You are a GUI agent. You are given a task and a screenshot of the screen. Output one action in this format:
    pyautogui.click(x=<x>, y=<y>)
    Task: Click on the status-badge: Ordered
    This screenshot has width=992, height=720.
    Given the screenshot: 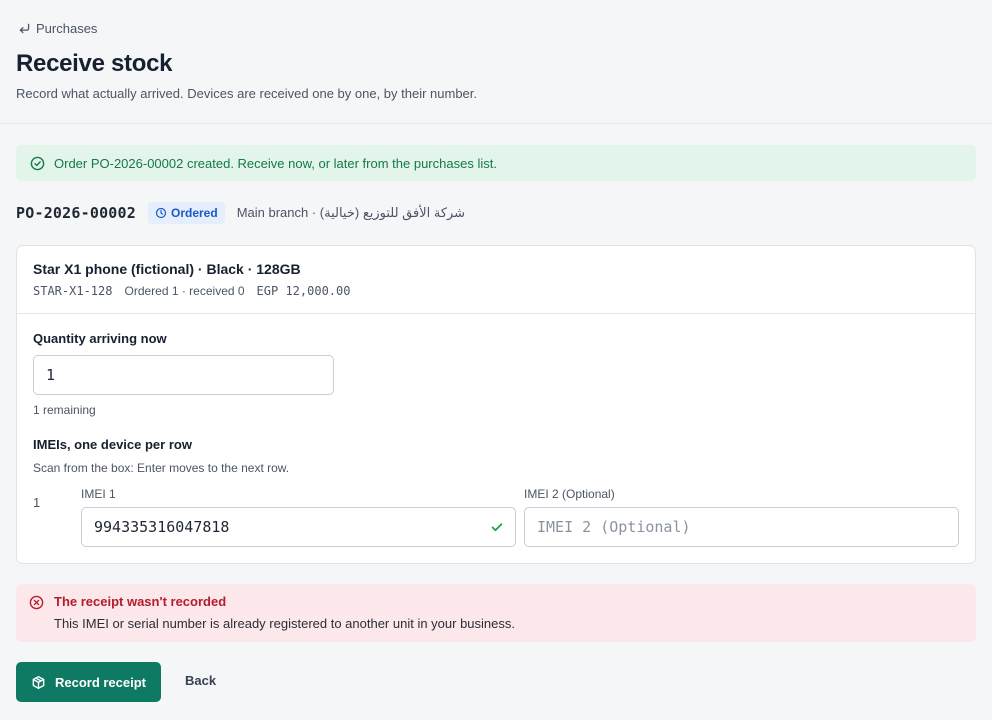 What is the action you would take?
    pyautogui.click(x=186, y=213)
    